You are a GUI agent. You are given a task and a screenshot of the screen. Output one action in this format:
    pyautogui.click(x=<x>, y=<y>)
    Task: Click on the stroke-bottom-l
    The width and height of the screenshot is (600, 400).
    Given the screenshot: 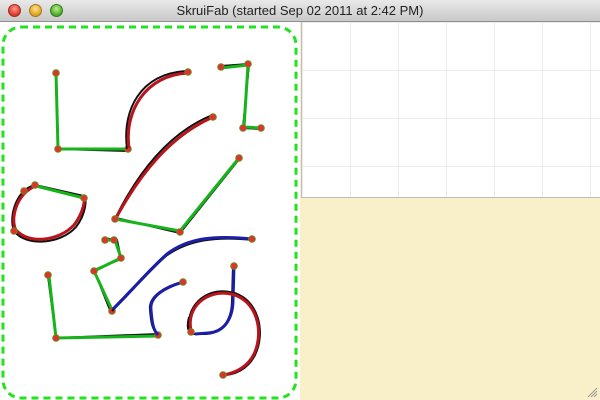 What is the action you would take?
    pyautogui.click(x=103, y=306)
    